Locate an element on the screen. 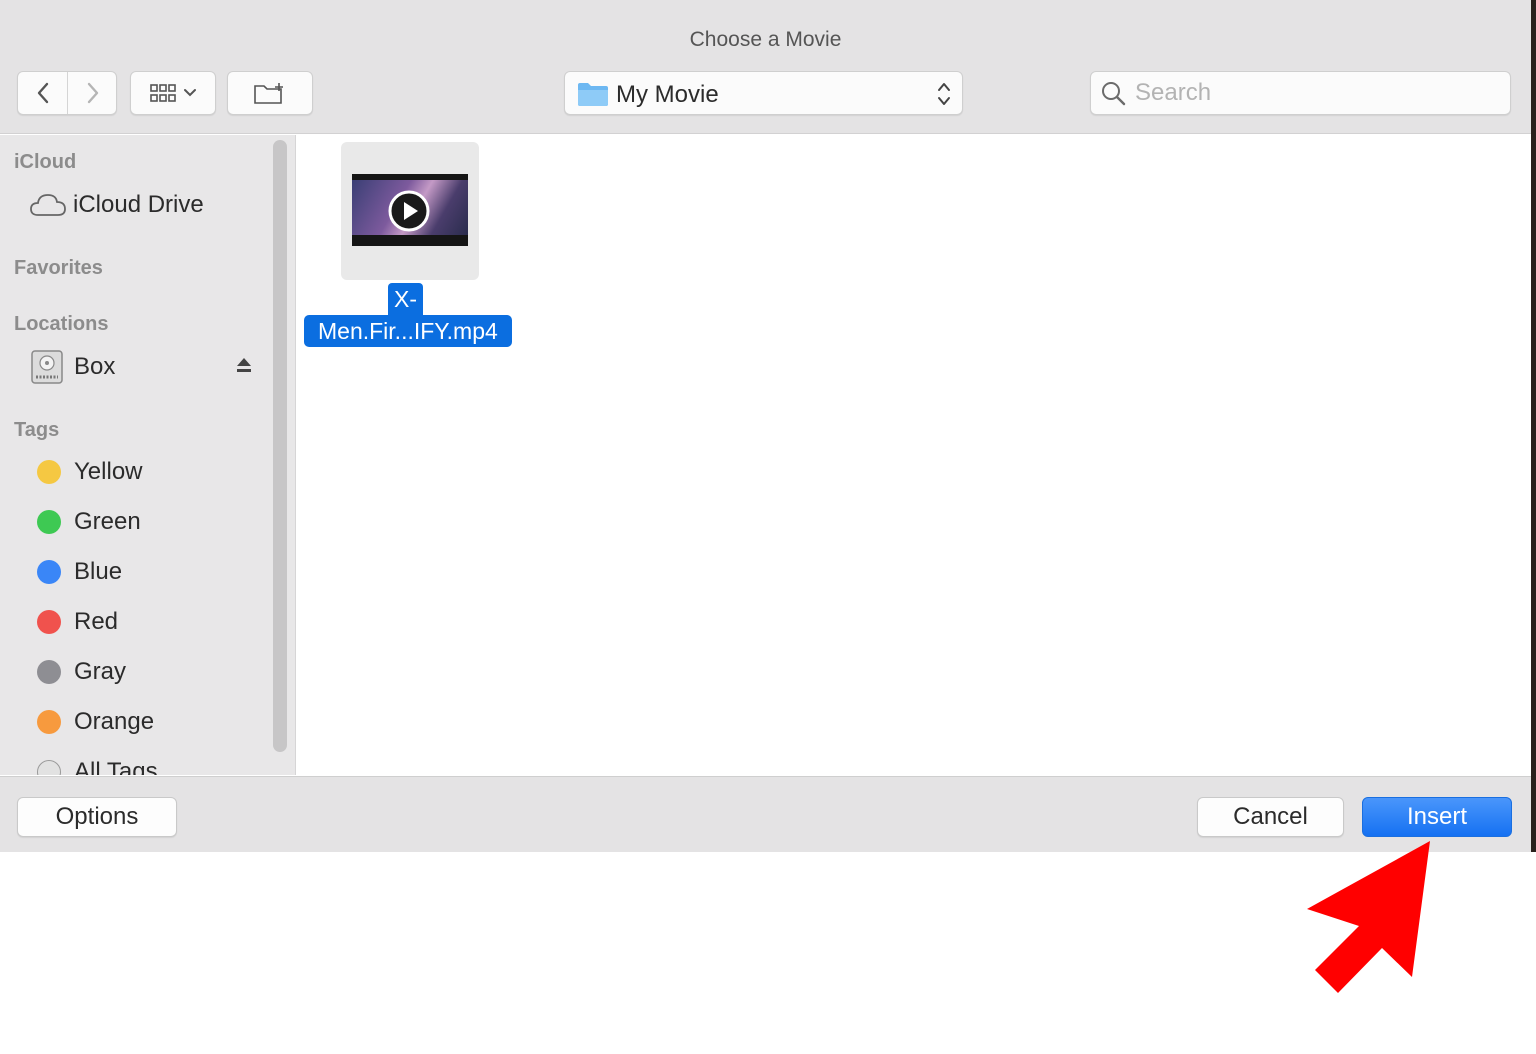 Image resolution: width=1536 pixels, height=1054 pixels. file-item-thumbnail is located at coordinates (410, 211).